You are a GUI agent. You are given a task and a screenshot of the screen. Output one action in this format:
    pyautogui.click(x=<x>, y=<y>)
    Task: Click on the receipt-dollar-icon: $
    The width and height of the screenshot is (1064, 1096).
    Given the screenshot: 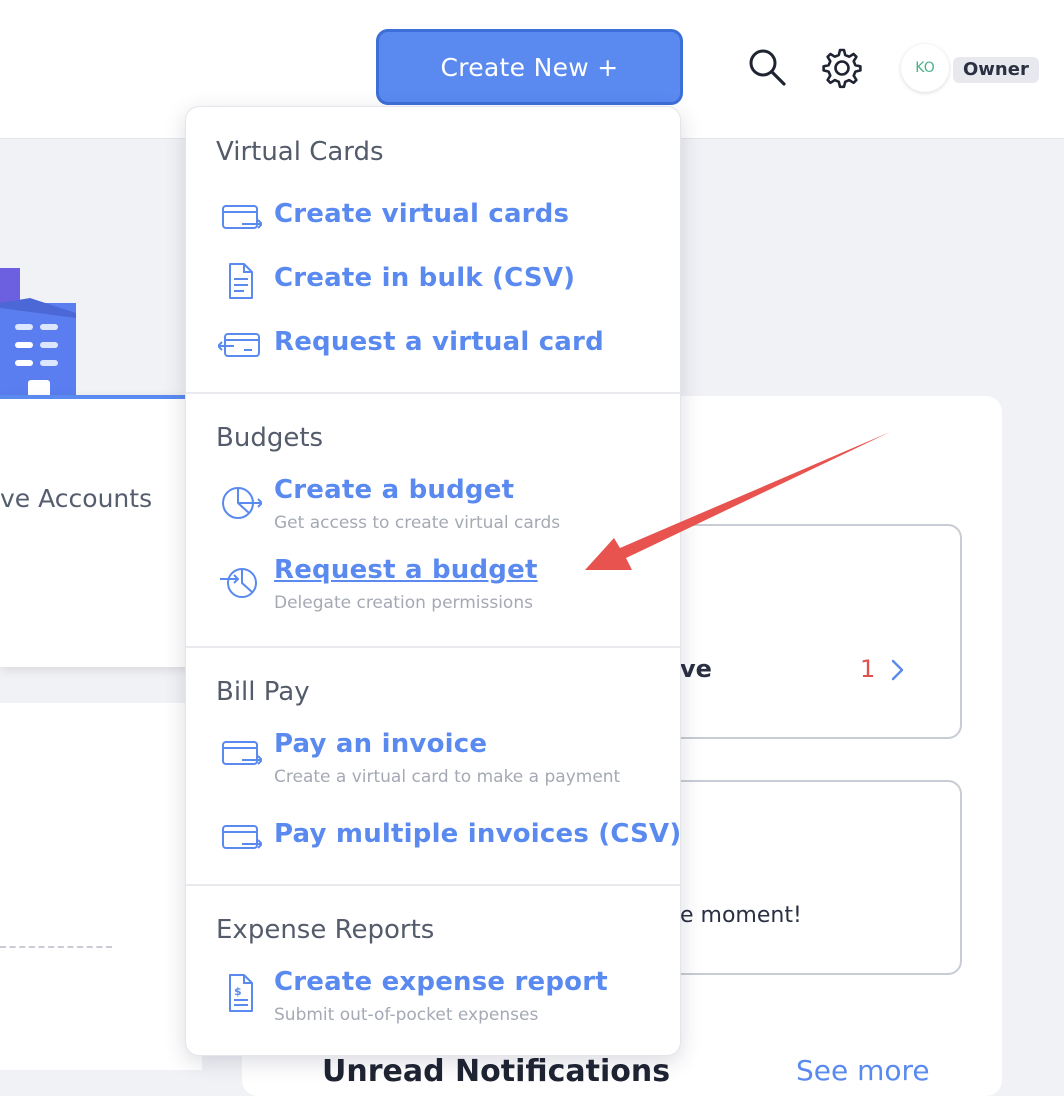 What is the action you would take?
    pyautogui.click(x=241, y=993)
    